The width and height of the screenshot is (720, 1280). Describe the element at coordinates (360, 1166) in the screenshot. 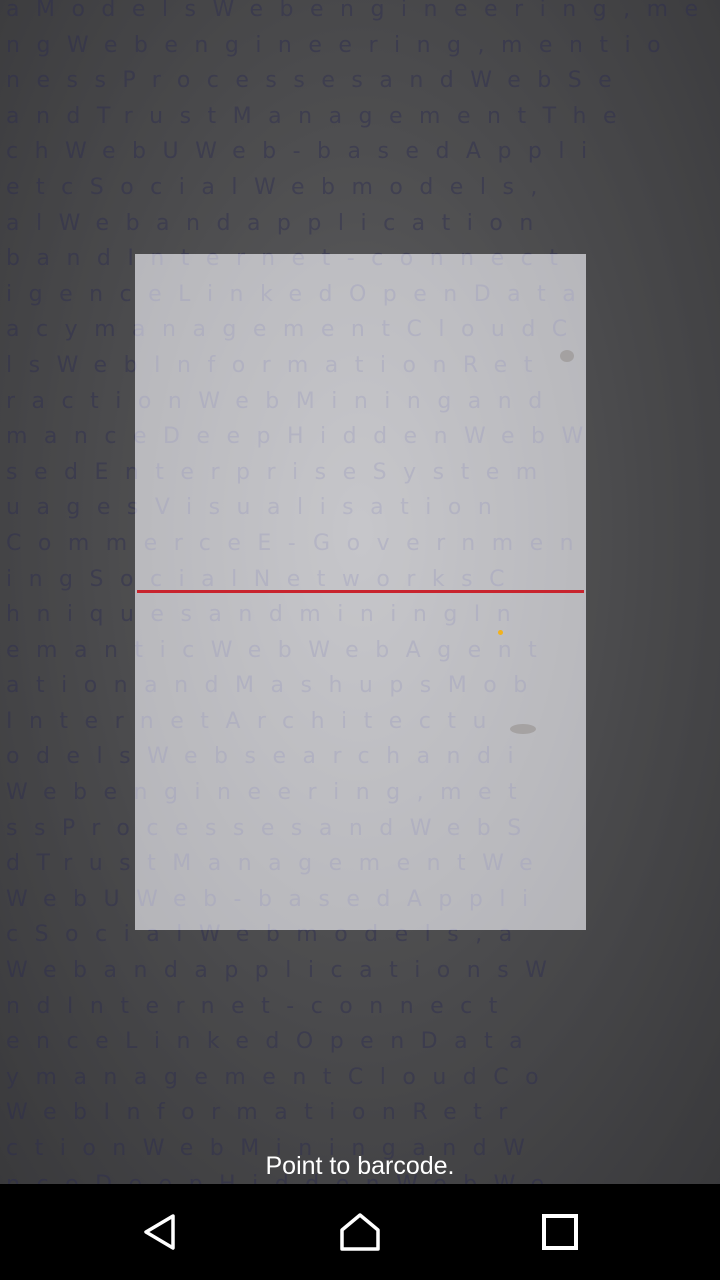

I see `status-text: Point to barcode.` at that location.